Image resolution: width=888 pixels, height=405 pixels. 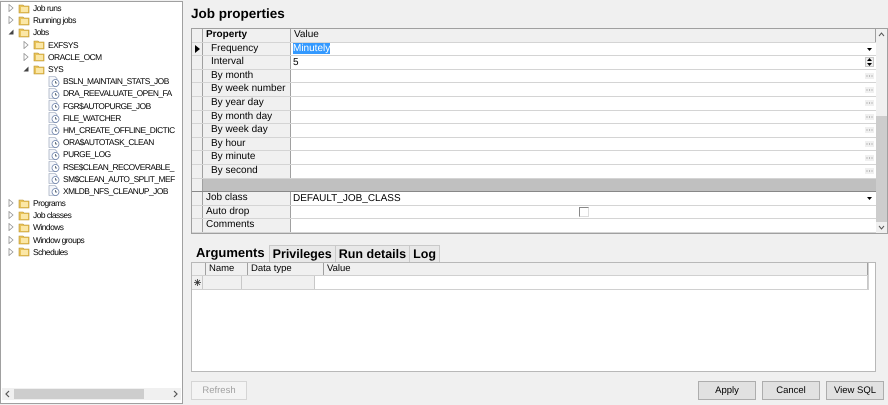 I want to click on property-name: By year day, so click(x=247, y=103).